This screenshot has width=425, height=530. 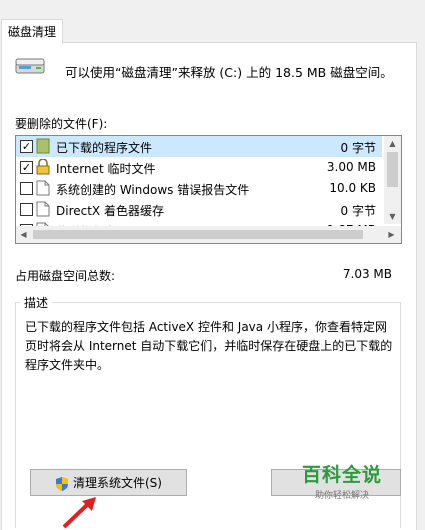 I want to click on folder-icon, so click(x=43, y=146).